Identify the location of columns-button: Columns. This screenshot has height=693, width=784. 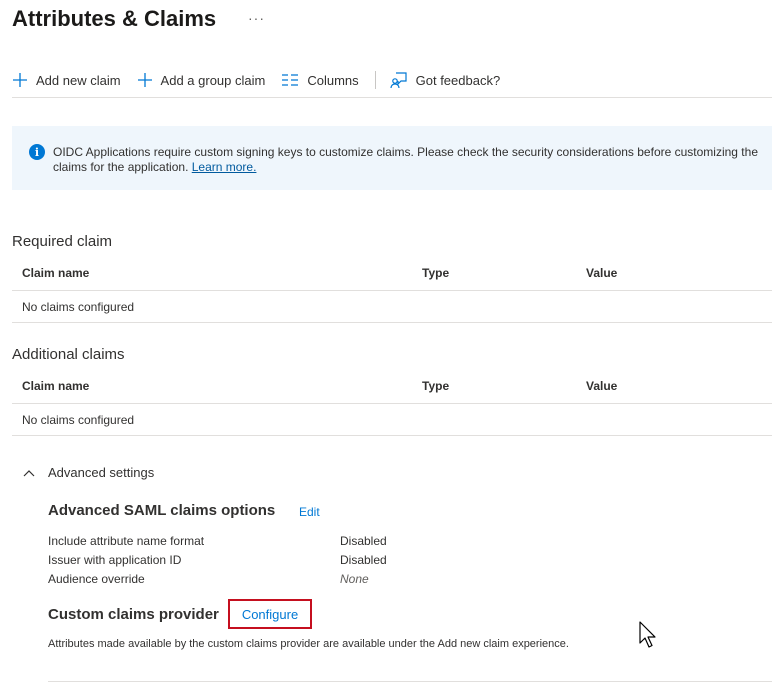
(320, 80).